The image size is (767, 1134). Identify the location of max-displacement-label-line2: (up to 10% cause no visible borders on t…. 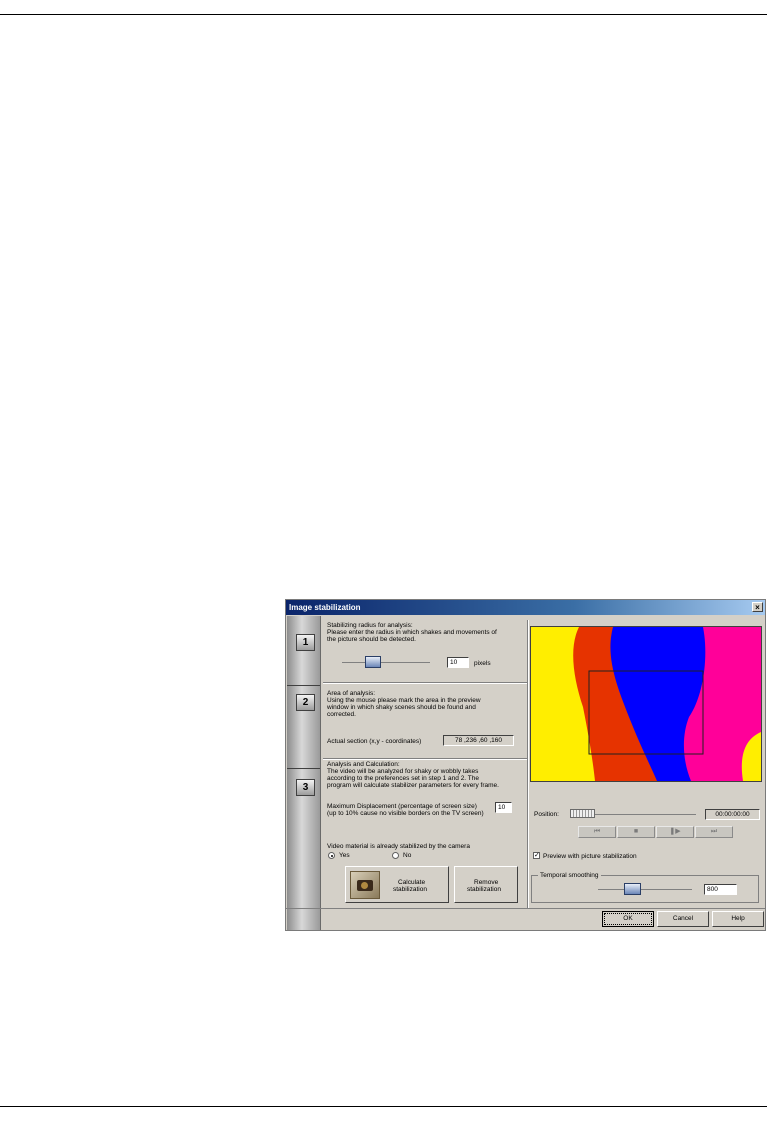
(405, 813).